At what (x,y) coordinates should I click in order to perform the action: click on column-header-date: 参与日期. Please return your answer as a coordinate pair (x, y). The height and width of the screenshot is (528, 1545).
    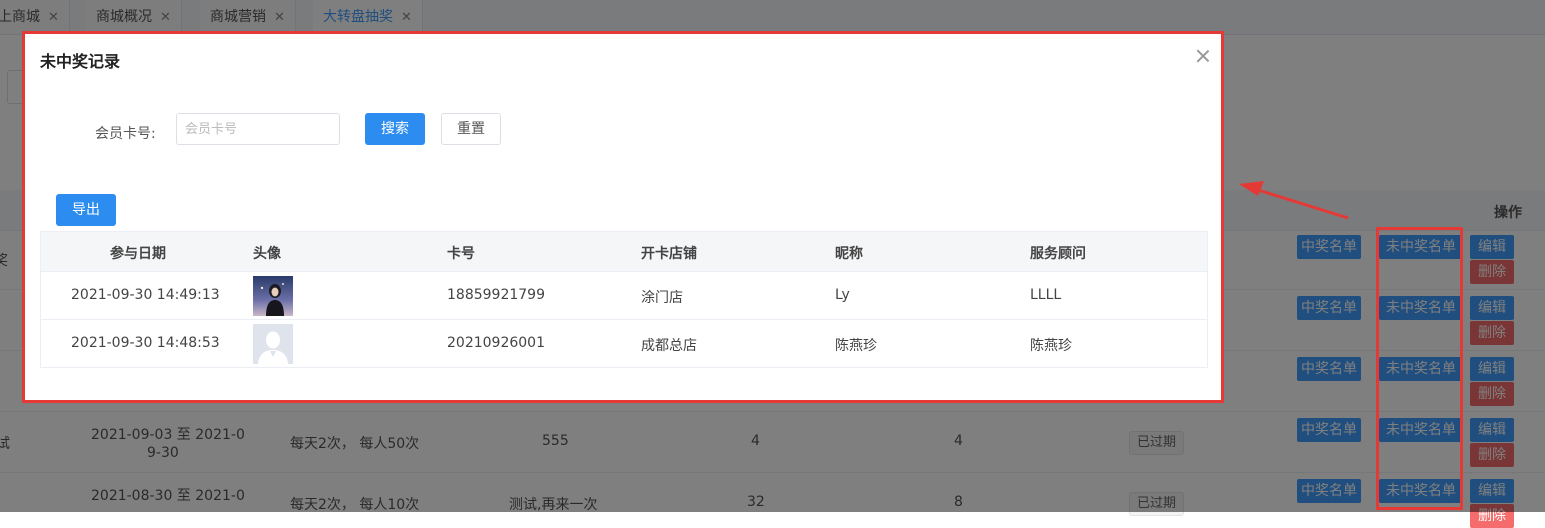
    Looking at the image, I should click on (138, 254).